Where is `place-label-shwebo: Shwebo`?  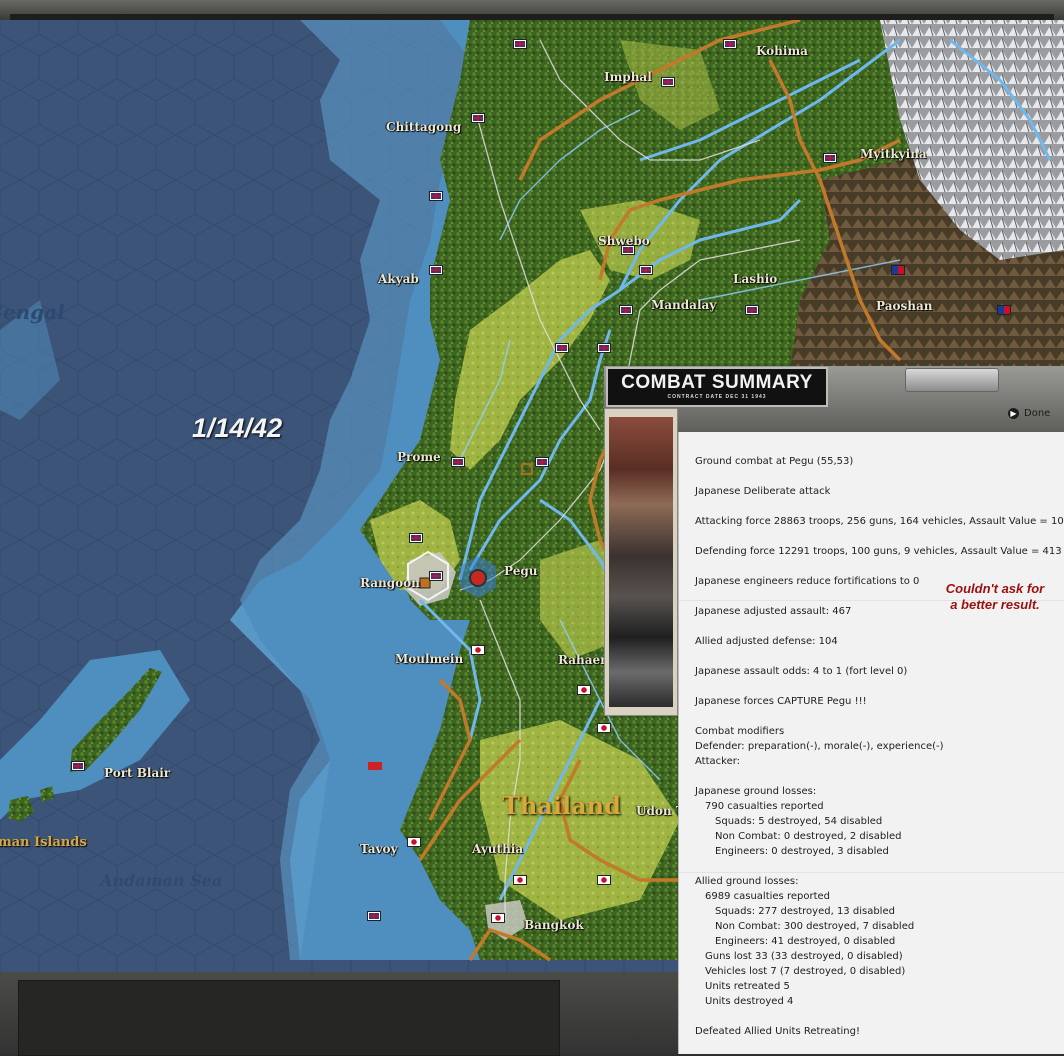
place-label-shwebo: Shwebo is located at coordinates (624, 241).